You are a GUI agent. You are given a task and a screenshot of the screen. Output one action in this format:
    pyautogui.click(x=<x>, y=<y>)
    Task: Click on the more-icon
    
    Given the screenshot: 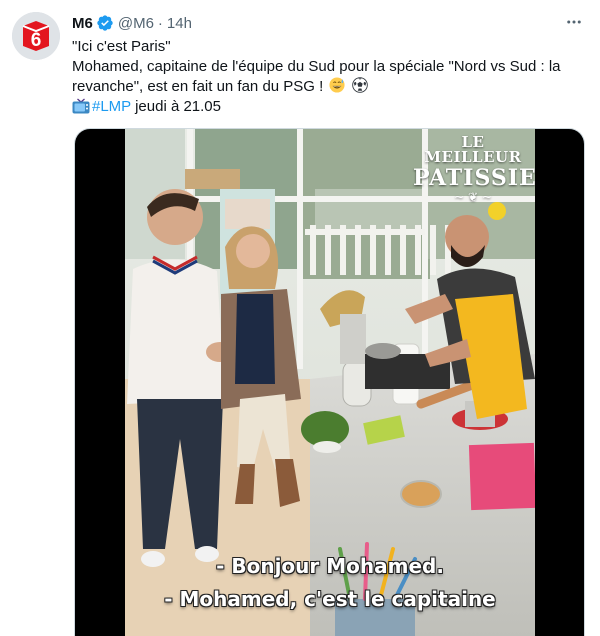 What is the action you would take?
    pyautogui.click(x=574, y=22)
    